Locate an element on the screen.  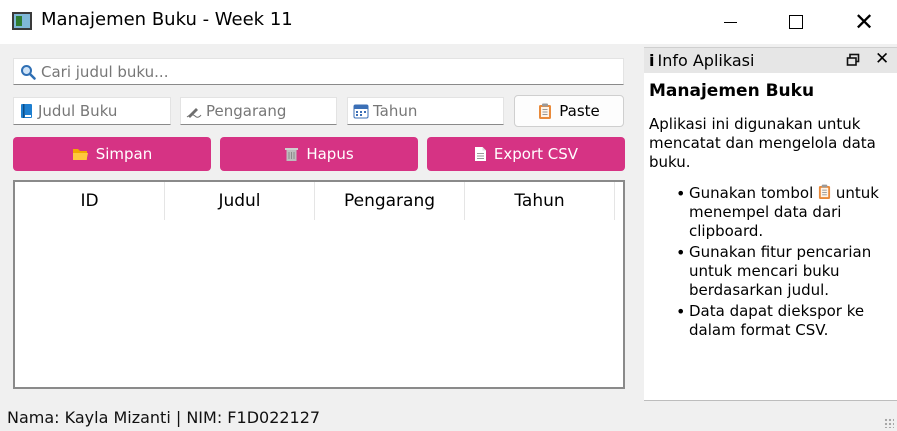
column-header-id: ID is located at coordinates (90, 201).